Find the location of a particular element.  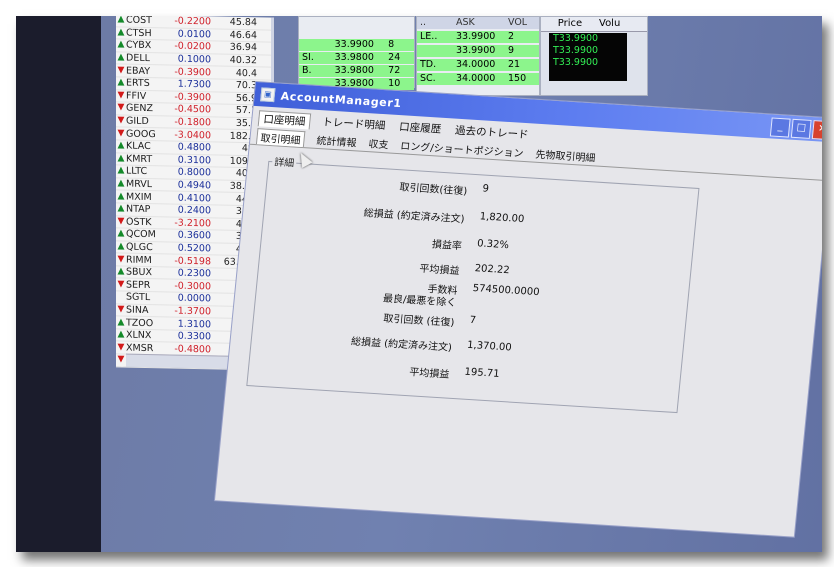

ticker-change: 0.2300 is located at coordinates (194, 273).